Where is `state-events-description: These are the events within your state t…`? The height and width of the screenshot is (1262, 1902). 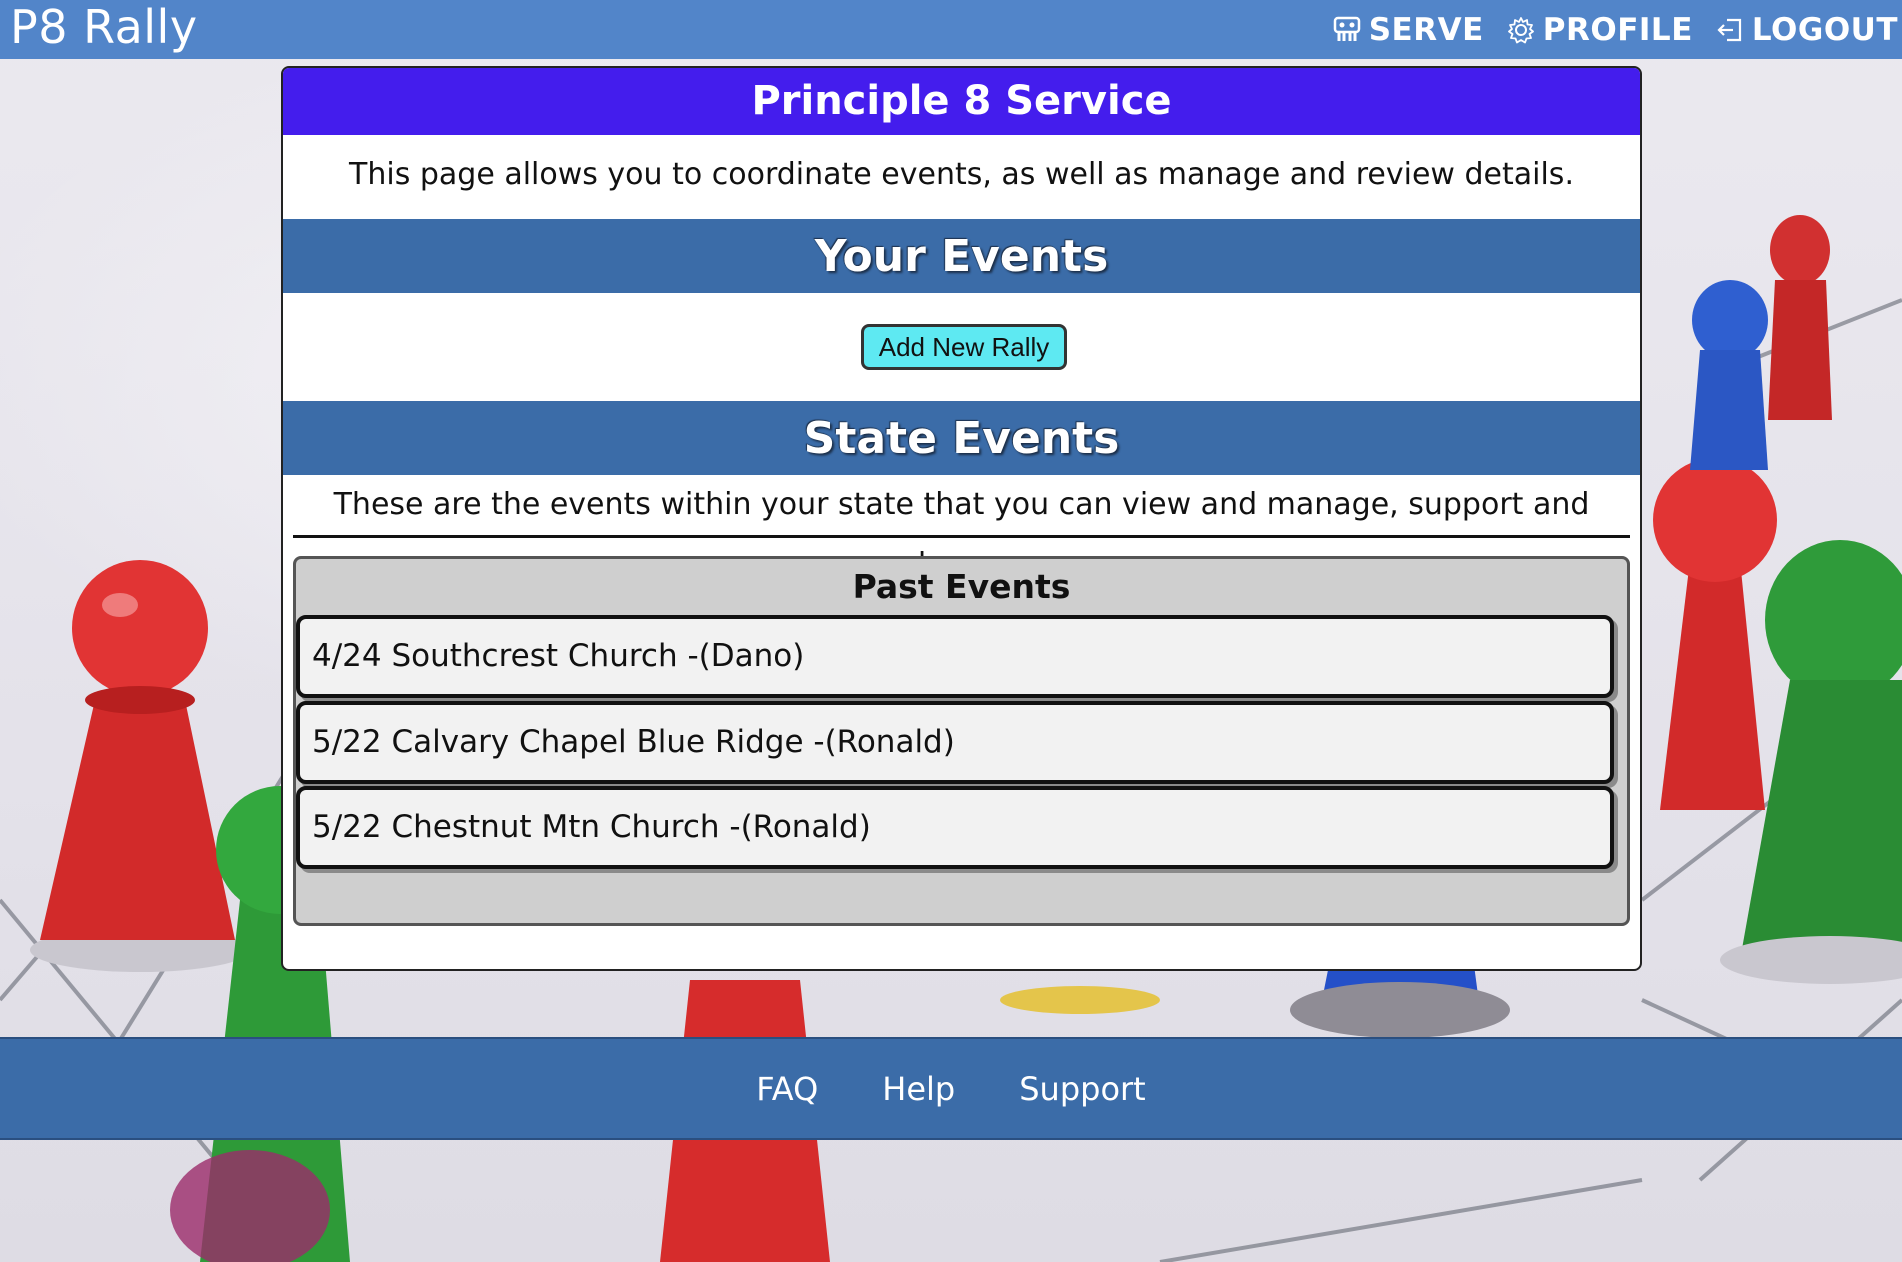
state-events-description: These are the events within your state t… is located at coordinates (961, 534).